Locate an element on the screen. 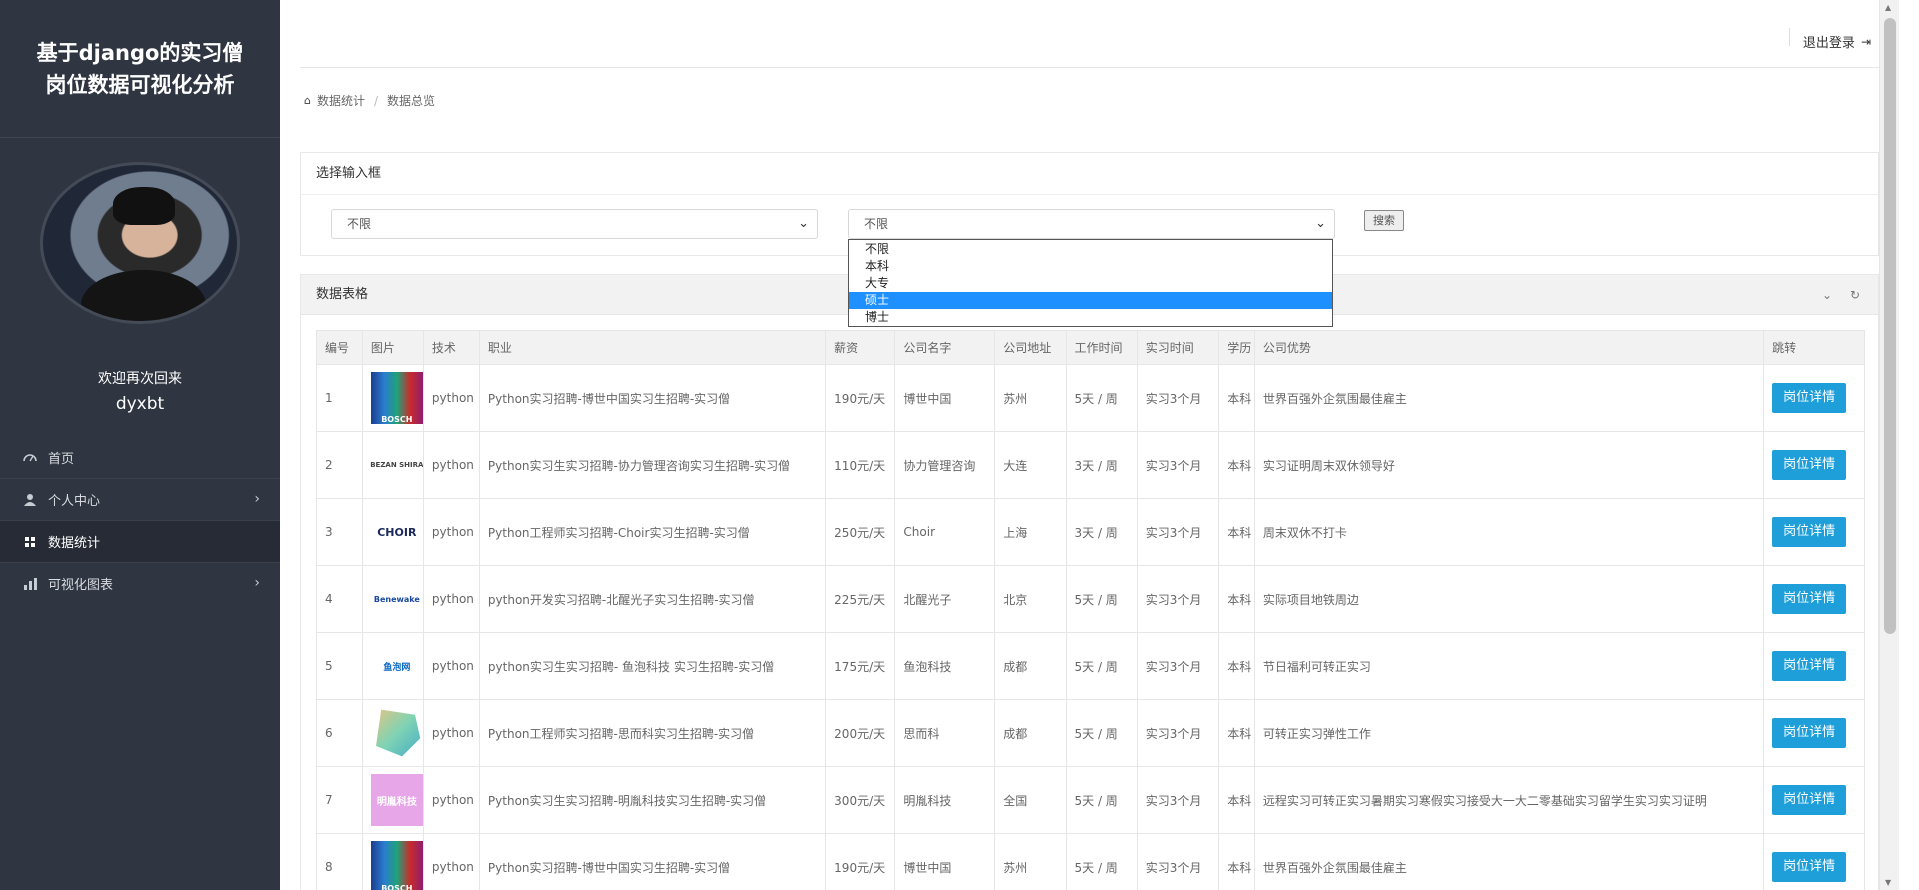  cell-advantage: 实习证明周末双休领导好 is located at coordinates (1509, 465).